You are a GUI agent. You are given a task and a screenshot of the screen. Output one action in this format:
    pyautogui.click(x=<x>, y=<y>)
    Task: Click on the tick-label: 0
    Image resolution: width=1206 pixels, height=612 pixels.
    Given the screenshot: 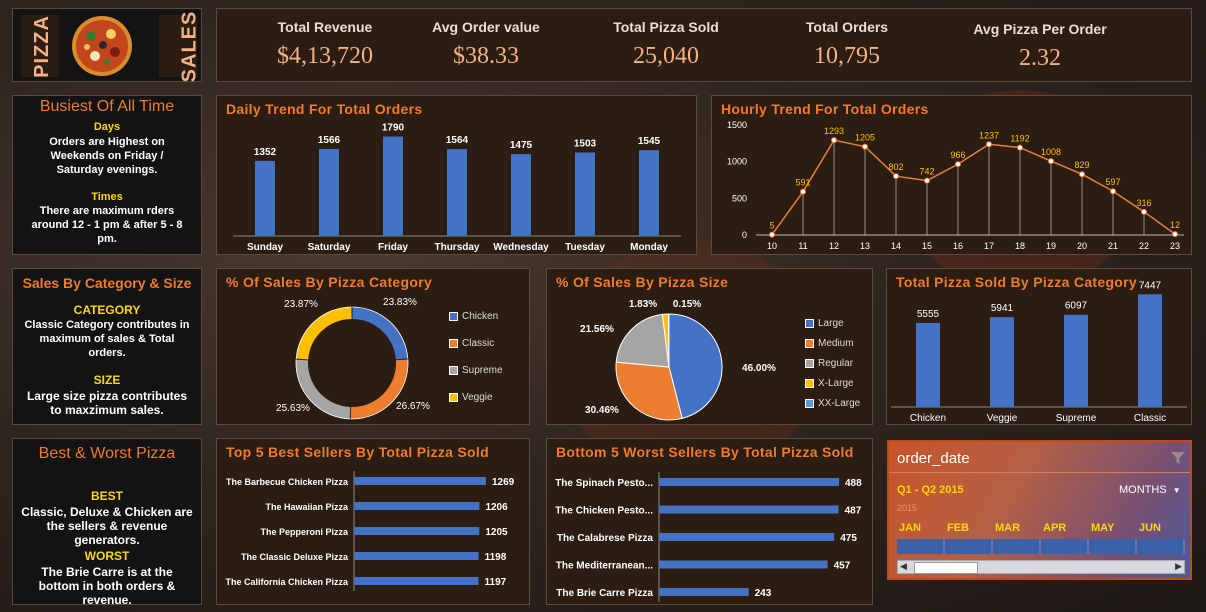 What is the action you would take?
    pyautogui.click(x=744, y=235)
    